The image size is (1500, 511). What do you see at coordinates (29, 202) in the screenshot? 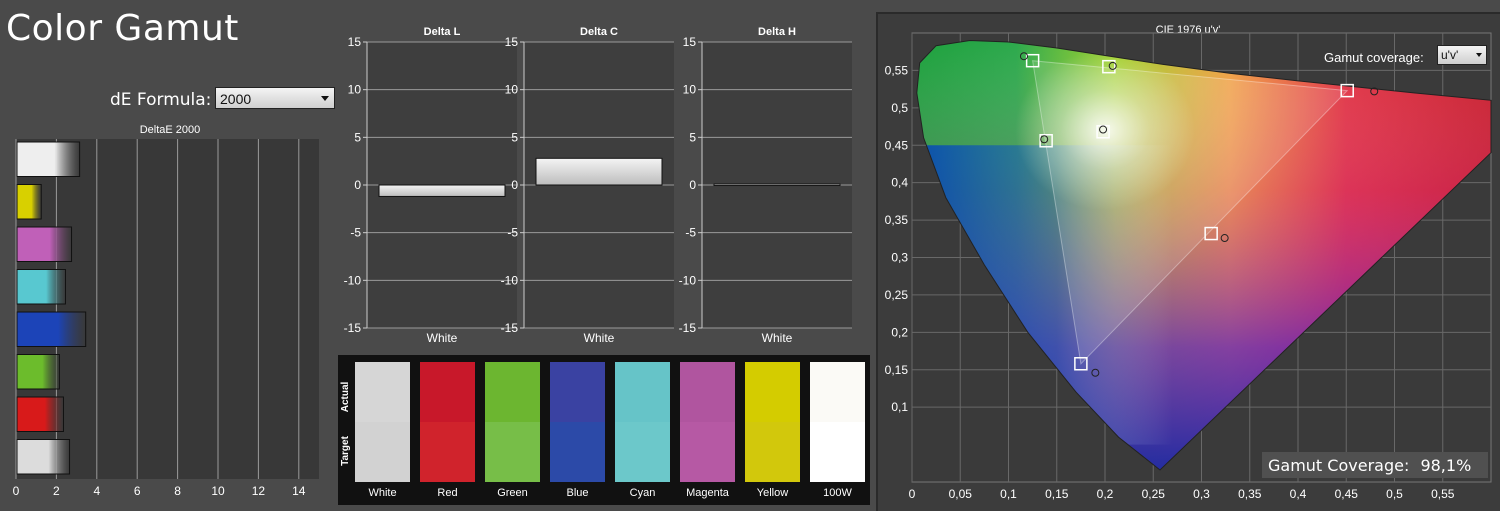
I see `deltae-bar-yellow` at bounding box center [29, 202].